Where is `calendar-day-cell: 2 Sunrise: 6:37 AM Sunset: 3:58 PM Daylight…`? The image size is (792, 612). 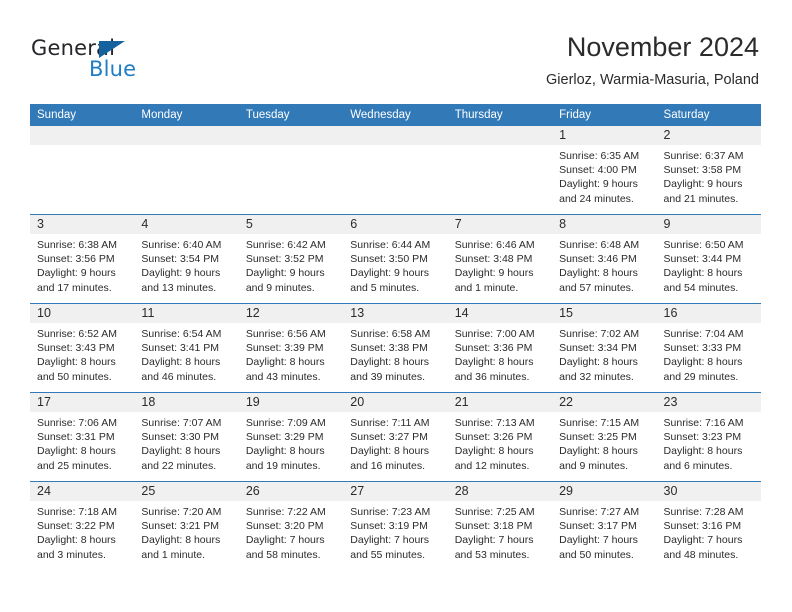
calendar-day-cell: 2 Sunrise: 6:37 AM Sunset: 3:58 PM Daylight… is located at coordinates (708, 170).